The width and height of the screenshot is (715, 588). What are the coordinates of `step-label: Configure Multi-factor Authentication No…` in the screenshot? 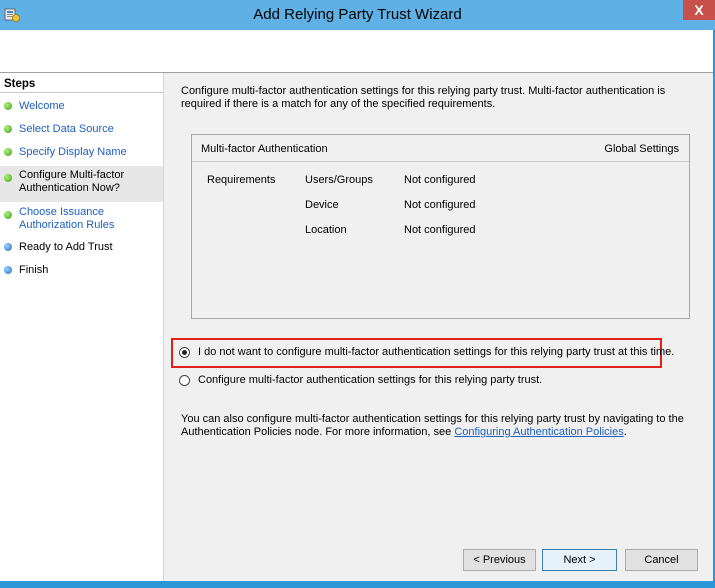 It's located at (72, 181).